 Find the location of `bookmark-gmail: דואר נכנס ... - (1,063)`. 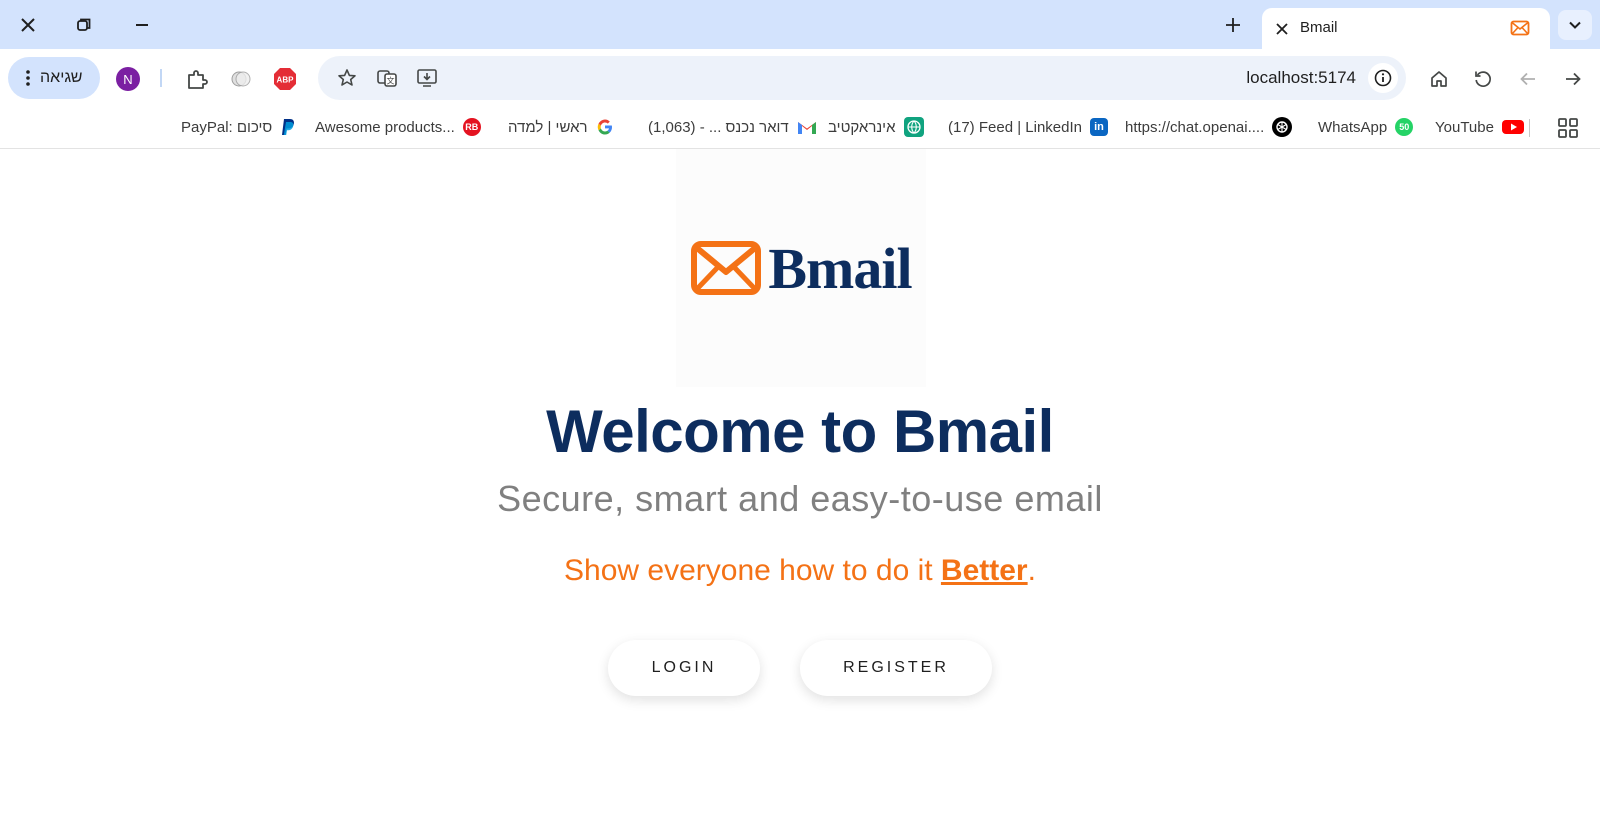

bookmark-gmail: דואר נכנס ... - (1,063) is located at coordinates (732, 127).